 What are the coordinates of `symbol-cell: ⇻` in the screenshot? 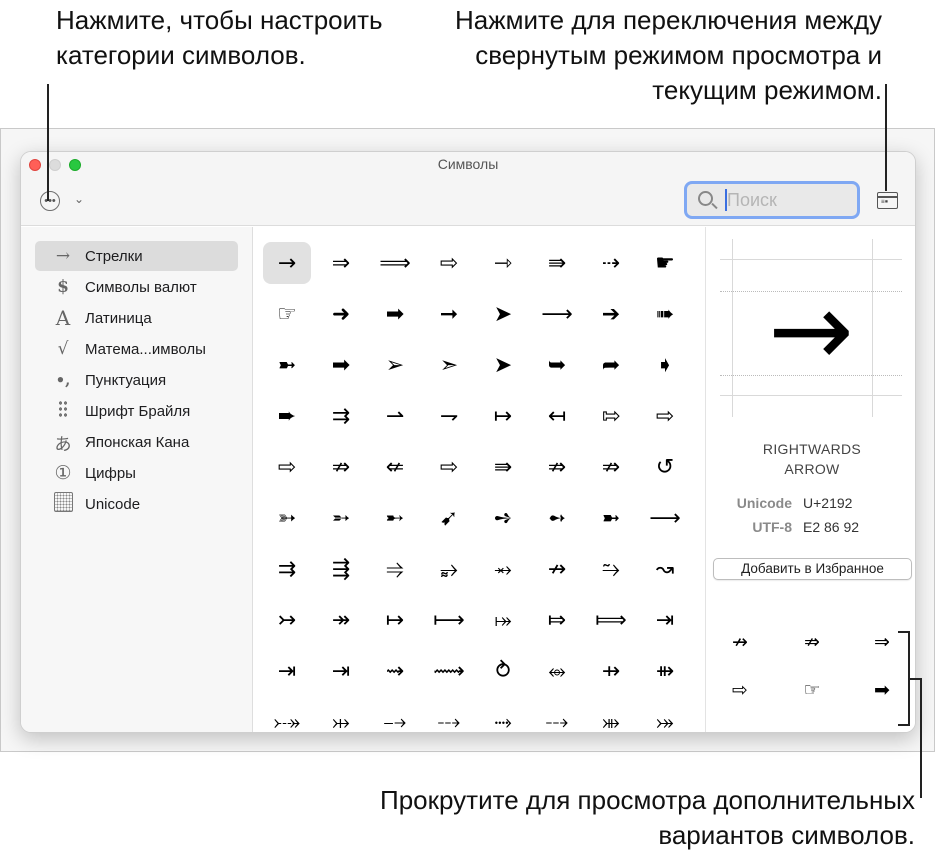 It's located at (665, 671).